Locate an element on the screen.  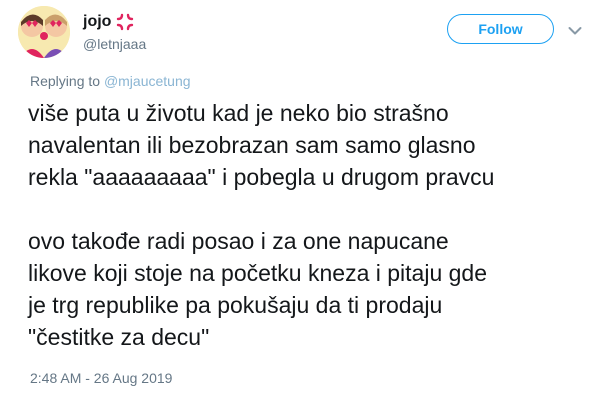
reply-mention-link: @mjaucetung is located at coordinates (147, 81).